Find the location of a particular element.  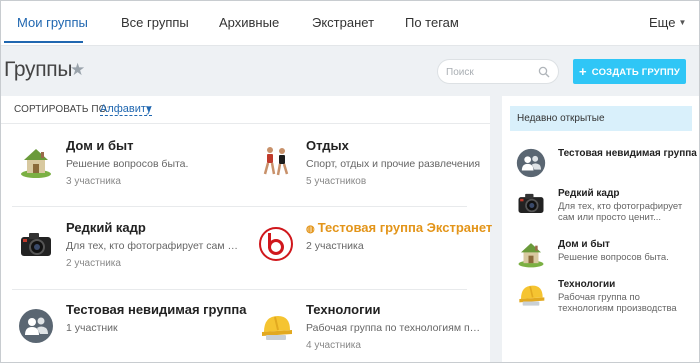

active-tab-indicator is located at coordinates (43, 42).